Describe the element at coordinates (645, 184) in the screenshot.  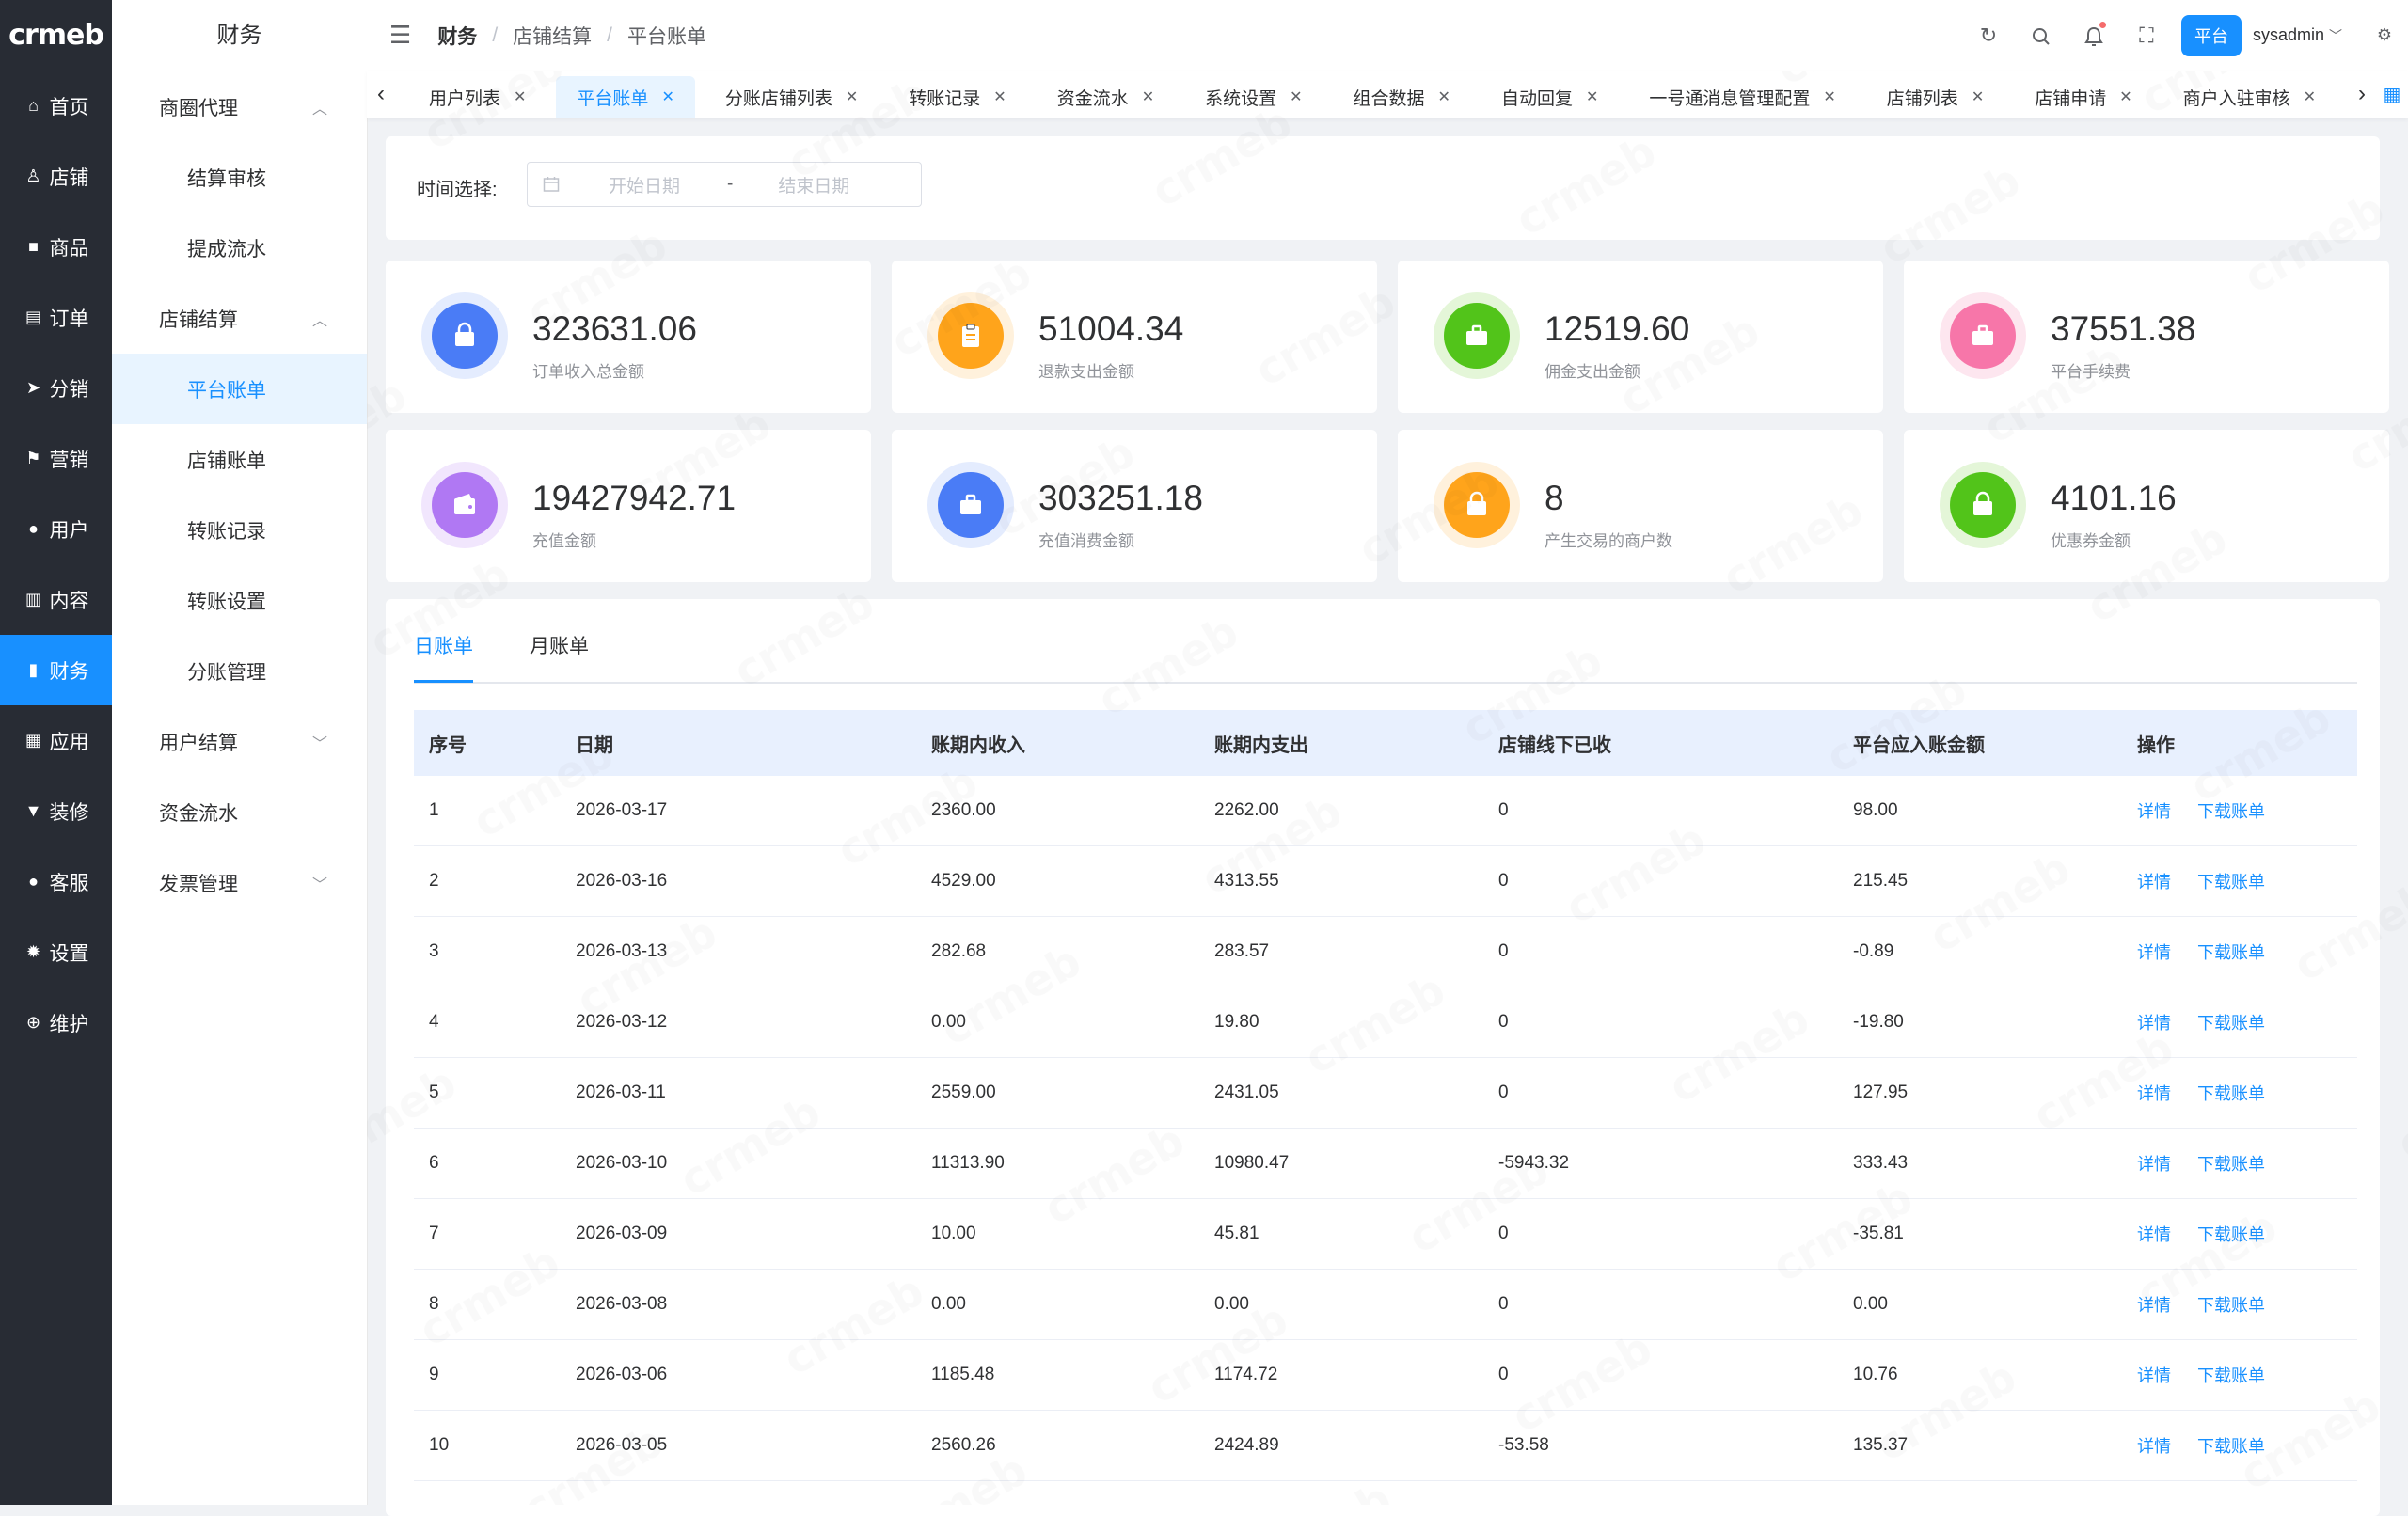
I see `start-date-input: 开始日期` at that location.